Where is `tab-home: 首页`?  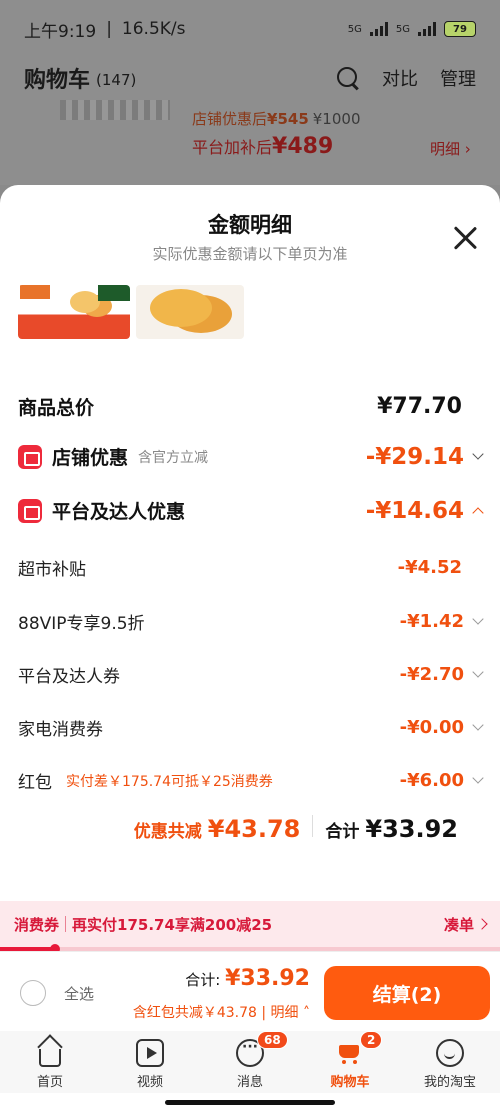 tab-home: 首页 is located at coordinates (50, 1062).